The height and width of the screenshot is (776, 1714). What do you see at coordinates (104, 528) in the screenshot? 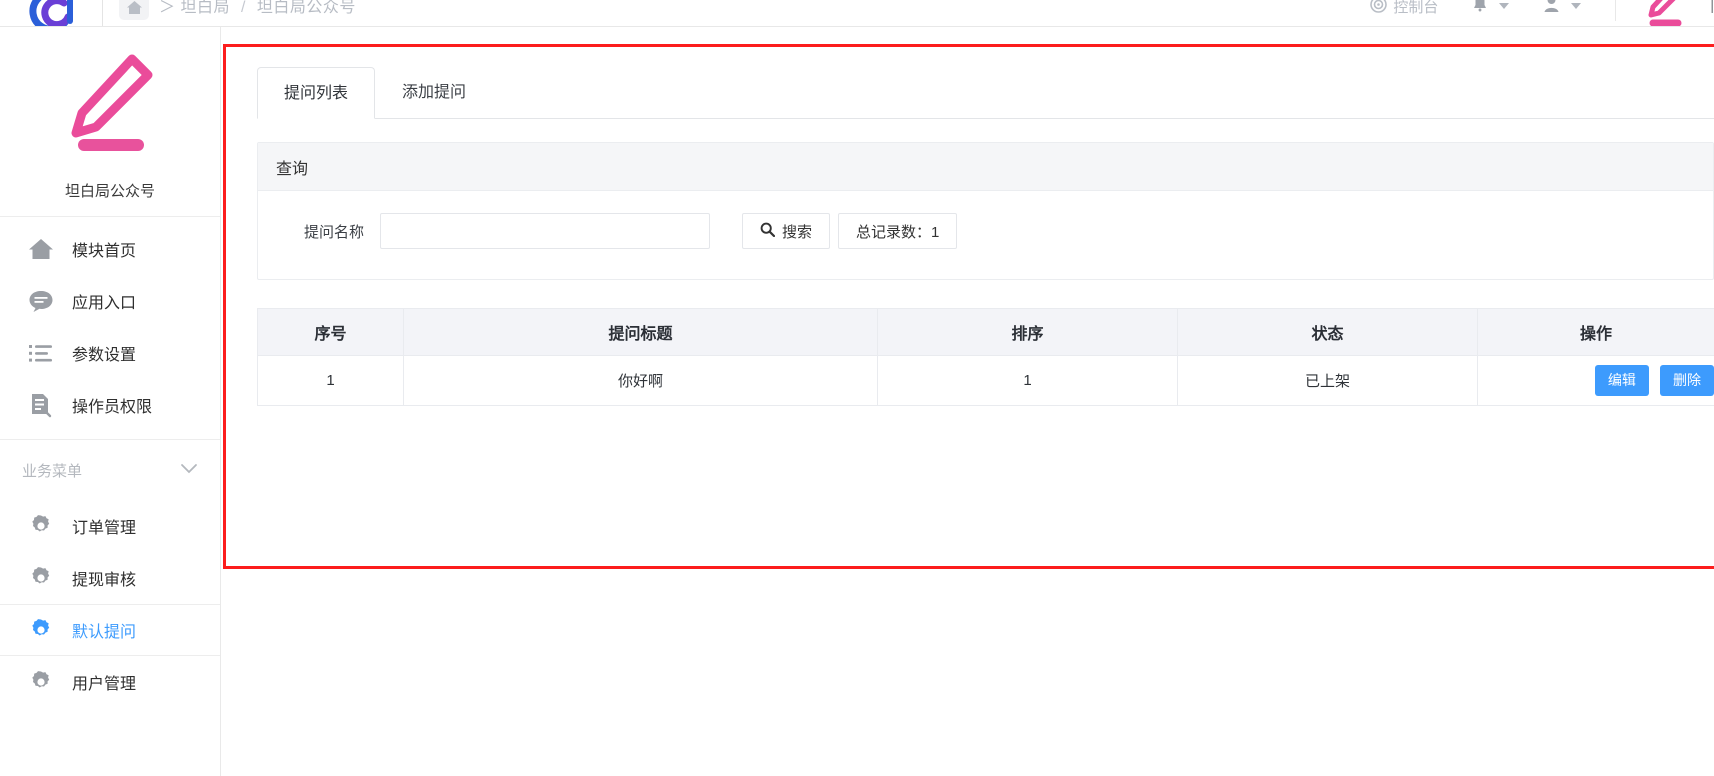
I see `sidebar-item-label: 订单管理` at bounding box center [104, 528].